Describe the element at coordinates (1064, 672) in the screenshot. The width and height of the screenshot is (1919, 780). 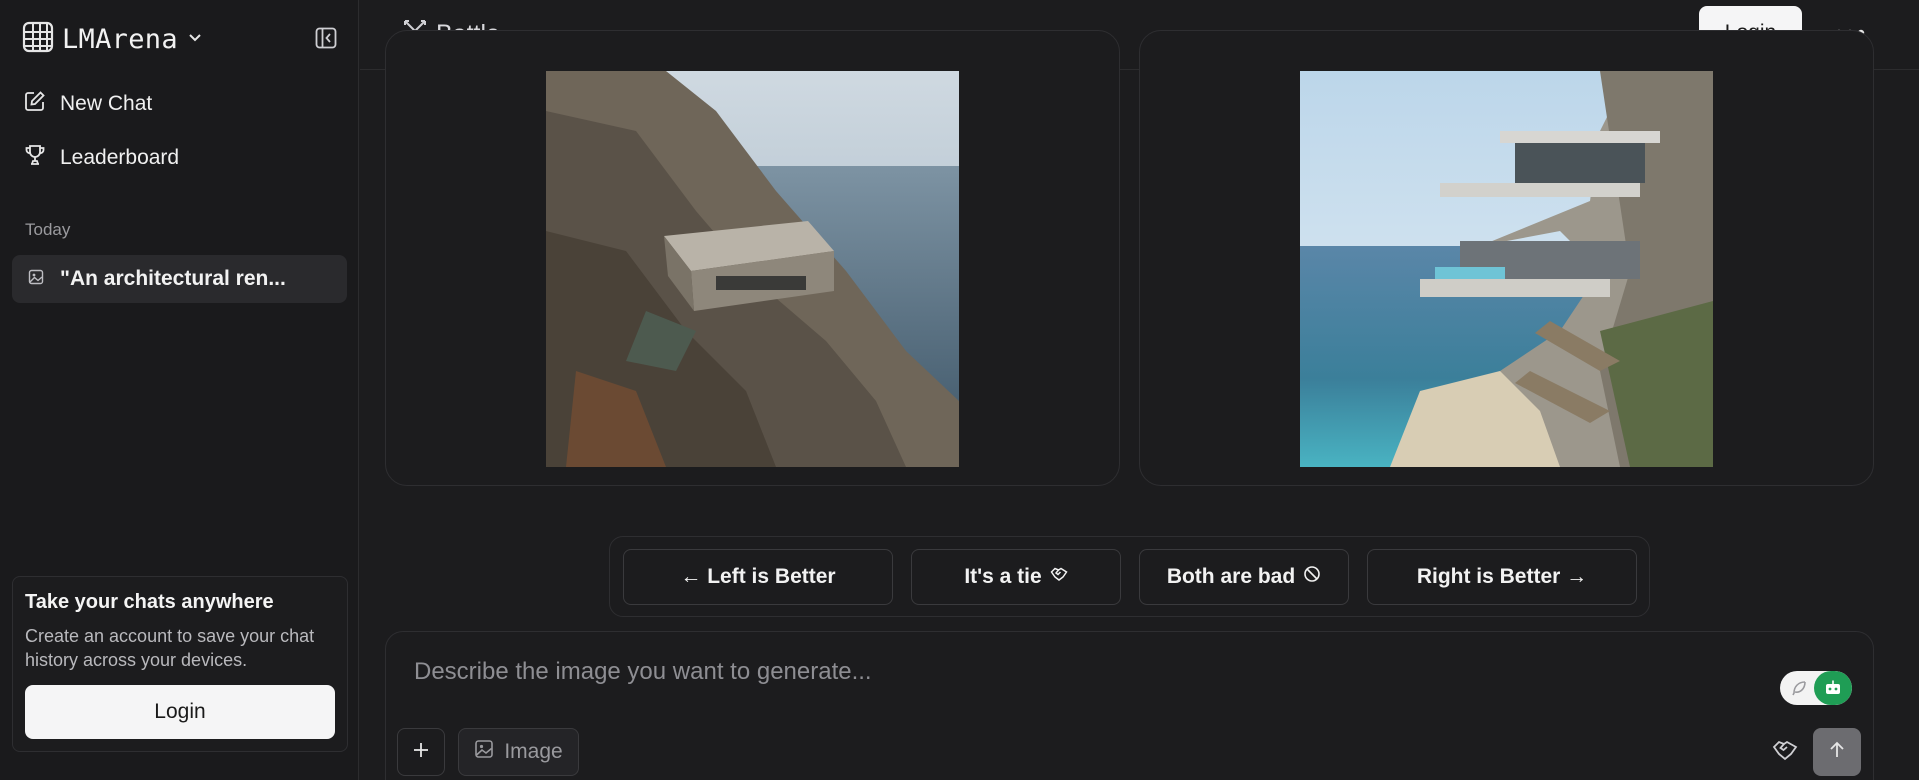
I see `prompt-input` at that location.